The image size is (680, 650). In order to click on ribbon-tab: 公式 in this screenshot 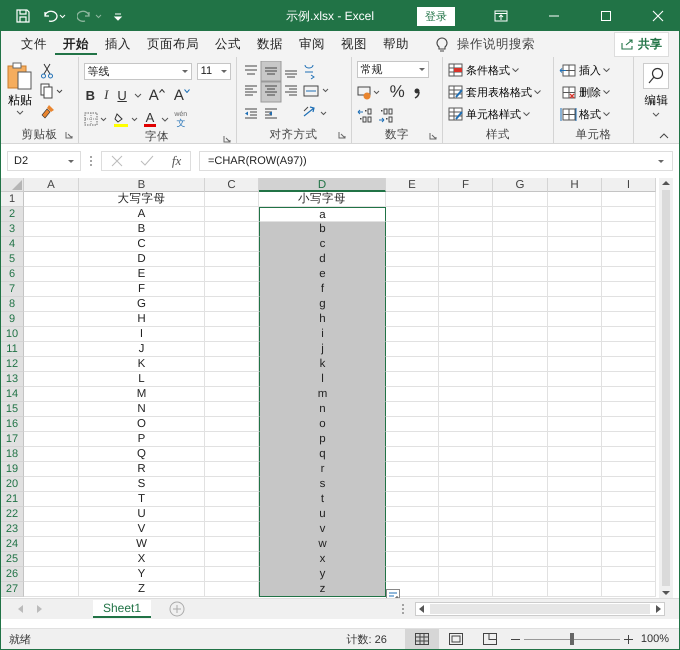, I will do `click(228, 44)`.